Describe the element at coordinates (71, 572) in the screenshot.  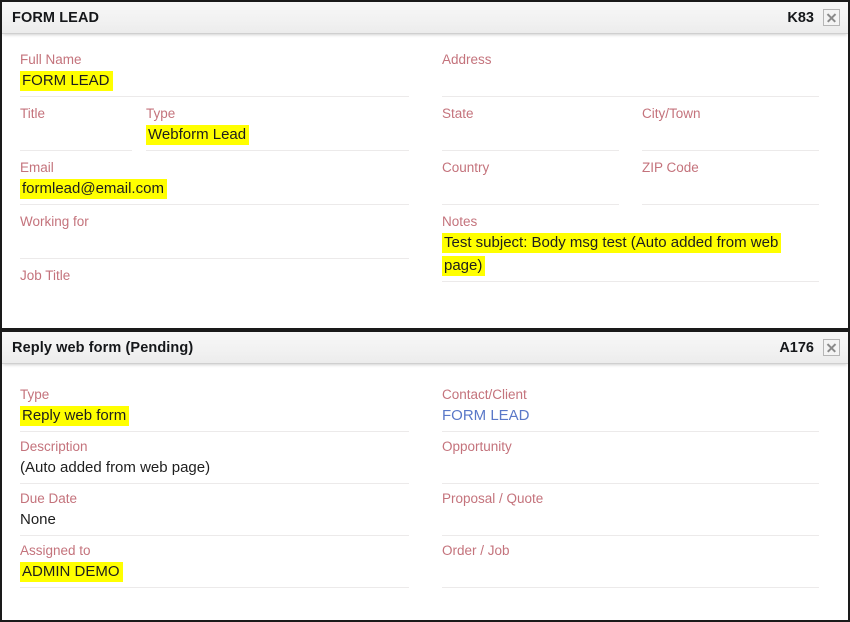
I see `field-assigned-to-text: ADMIN DEMO` at that location.